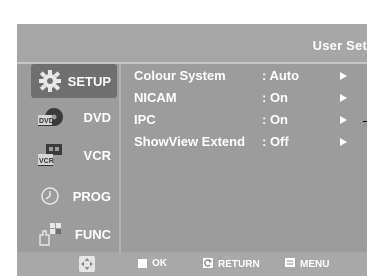 The width and height of the screenshot is (367, 276). Describe the element at coordinates (50, 117) in the screenshot. I see `dvd-icon: DVD` at that location.